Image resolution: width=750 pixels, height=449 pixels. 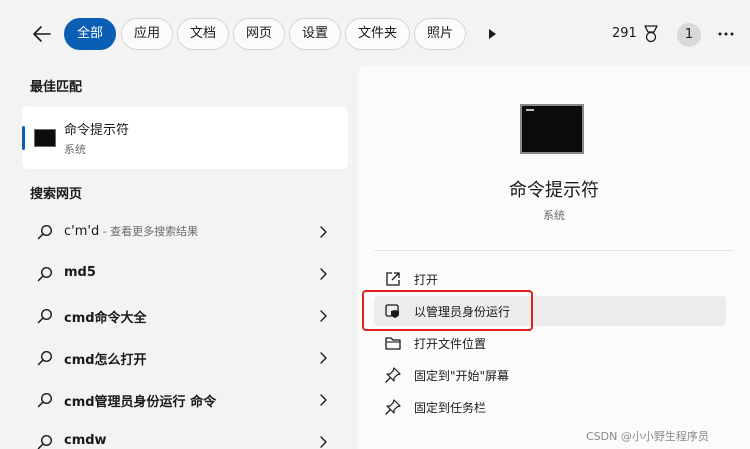 I want to click on best-match-heading: 最佳匹配, so click(x=56, y=87).